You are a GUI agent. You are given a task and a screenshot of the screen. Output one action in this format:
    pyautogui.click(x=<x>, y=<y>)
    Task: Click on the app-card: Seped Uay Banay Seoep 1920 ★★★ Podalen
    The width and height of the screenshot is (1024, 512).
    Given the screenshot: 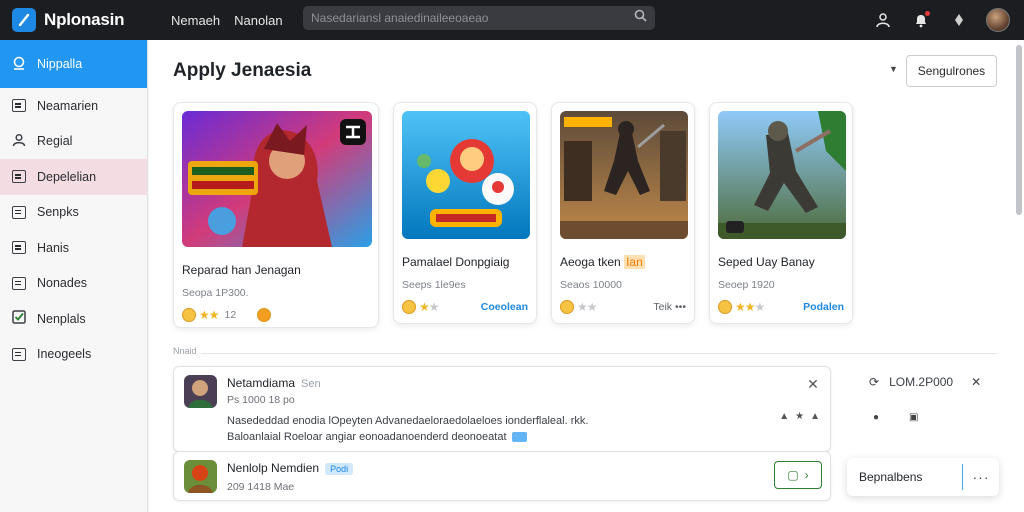 What is the action you would take?
    pyautogui.click(x=781, y=213)
    